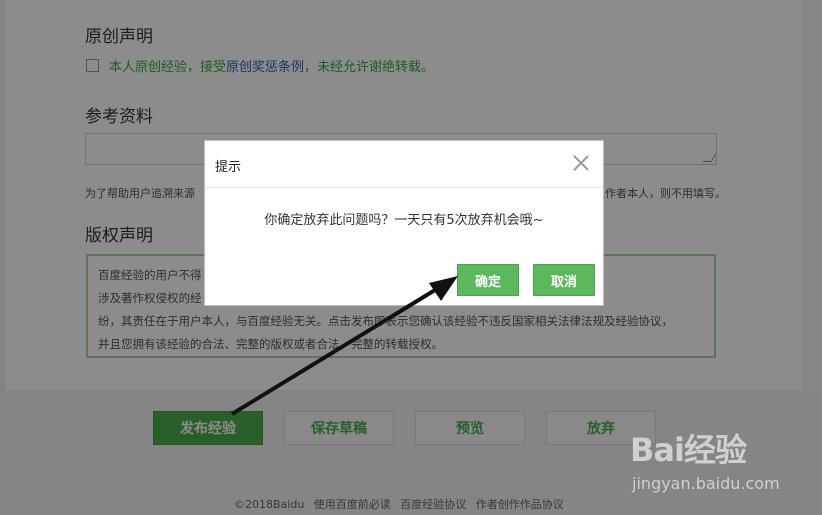 The image size is (822, 515). What do you see at coordinates (706, 483) in the screenshot?
I see `watermark-url: jingyan.baidu.com` at bounding box center [706, 483].